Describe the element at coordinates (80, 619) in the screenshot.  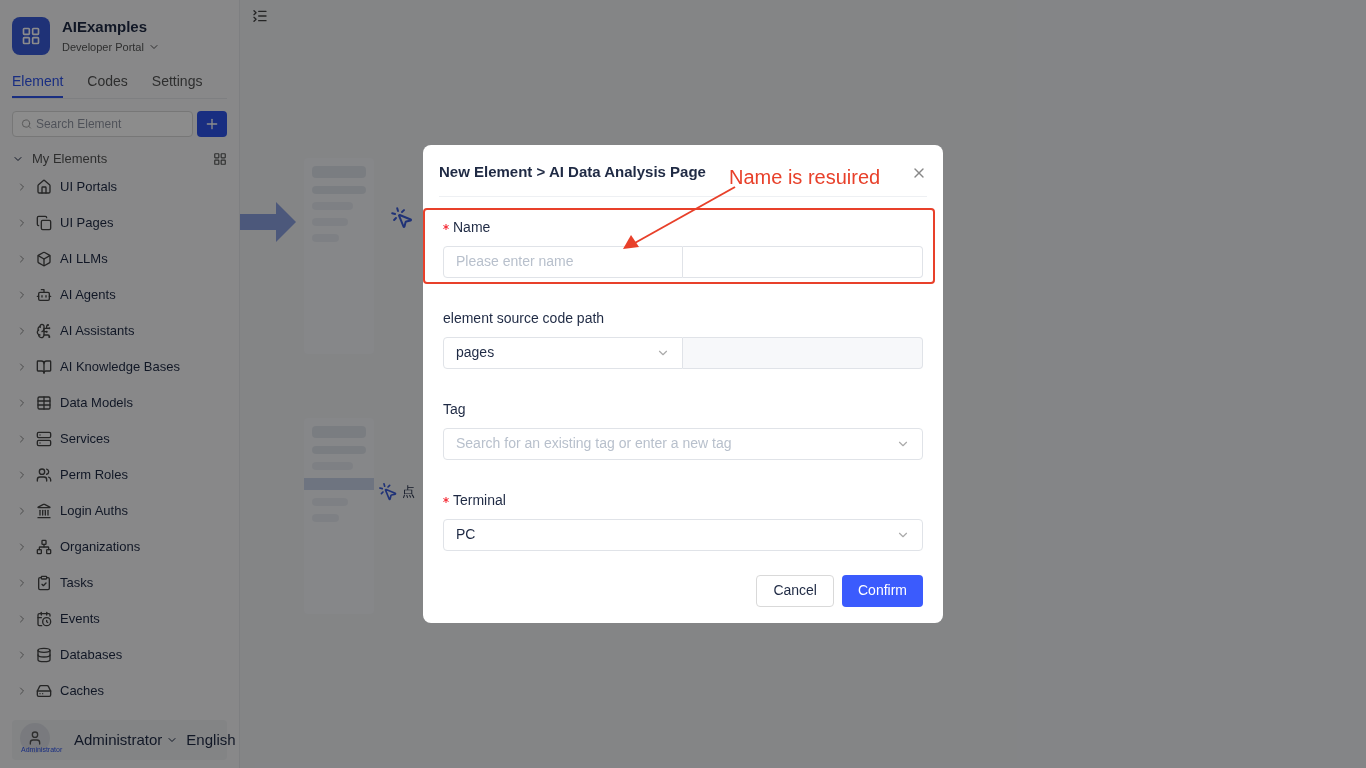
I see `tree-item: Events` at that location.